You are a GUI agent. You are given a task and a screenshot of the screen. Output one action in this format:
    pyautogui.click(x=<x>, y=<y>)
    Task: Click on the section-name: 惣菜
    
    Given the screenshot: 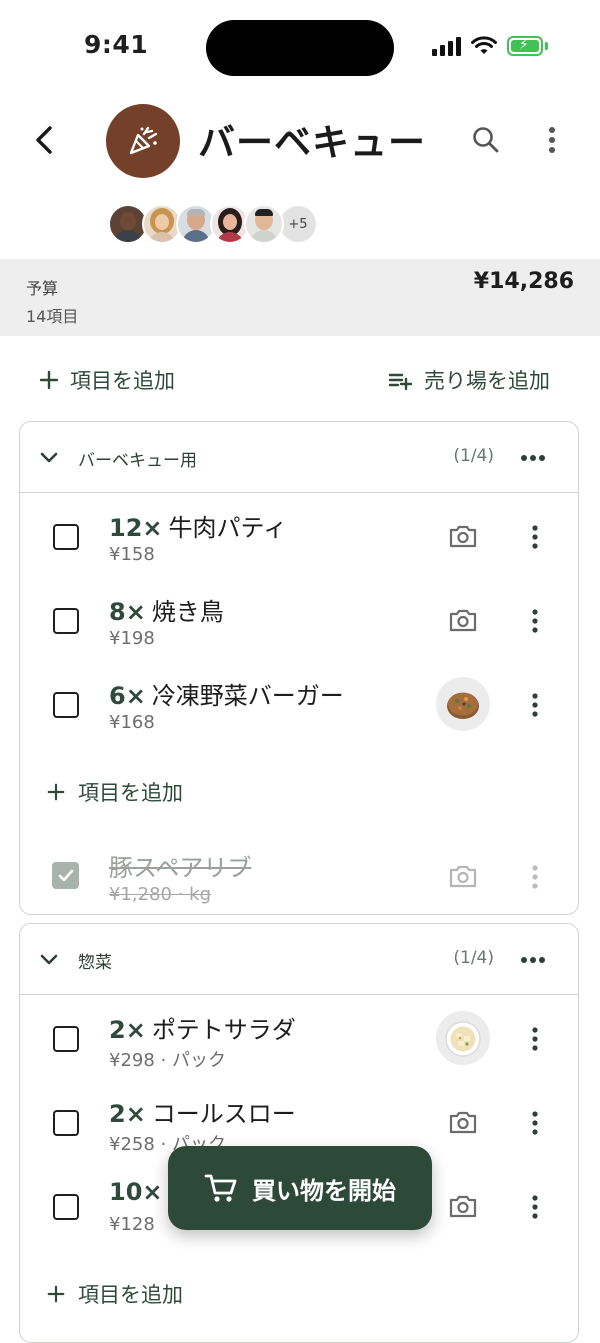 What is the action you would take?
    pyautogui.click(x=95, y=963)
    